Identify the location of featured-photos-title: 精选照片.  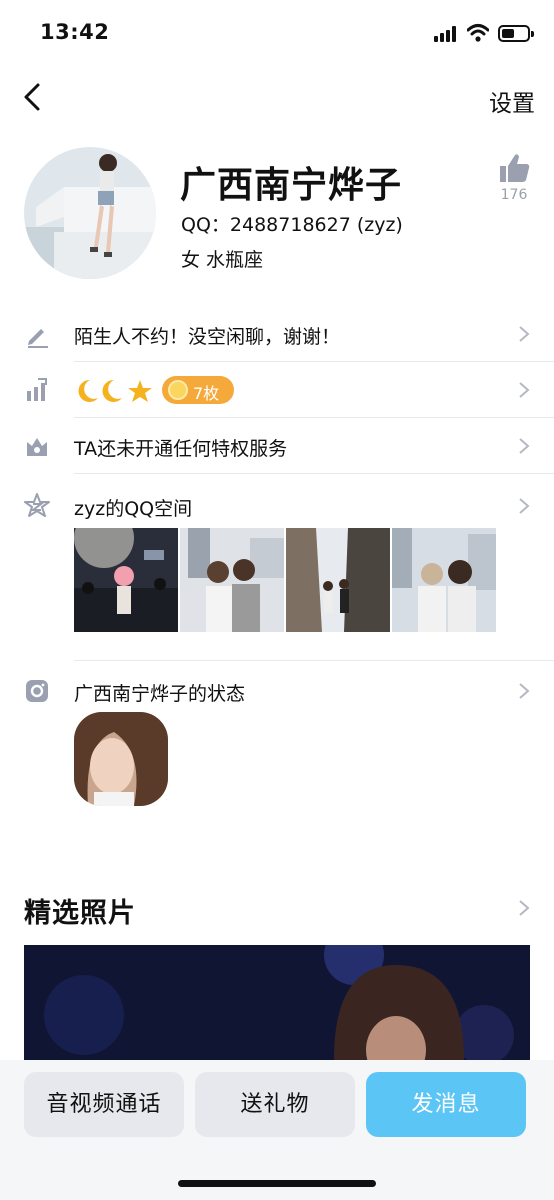
(80, 913).